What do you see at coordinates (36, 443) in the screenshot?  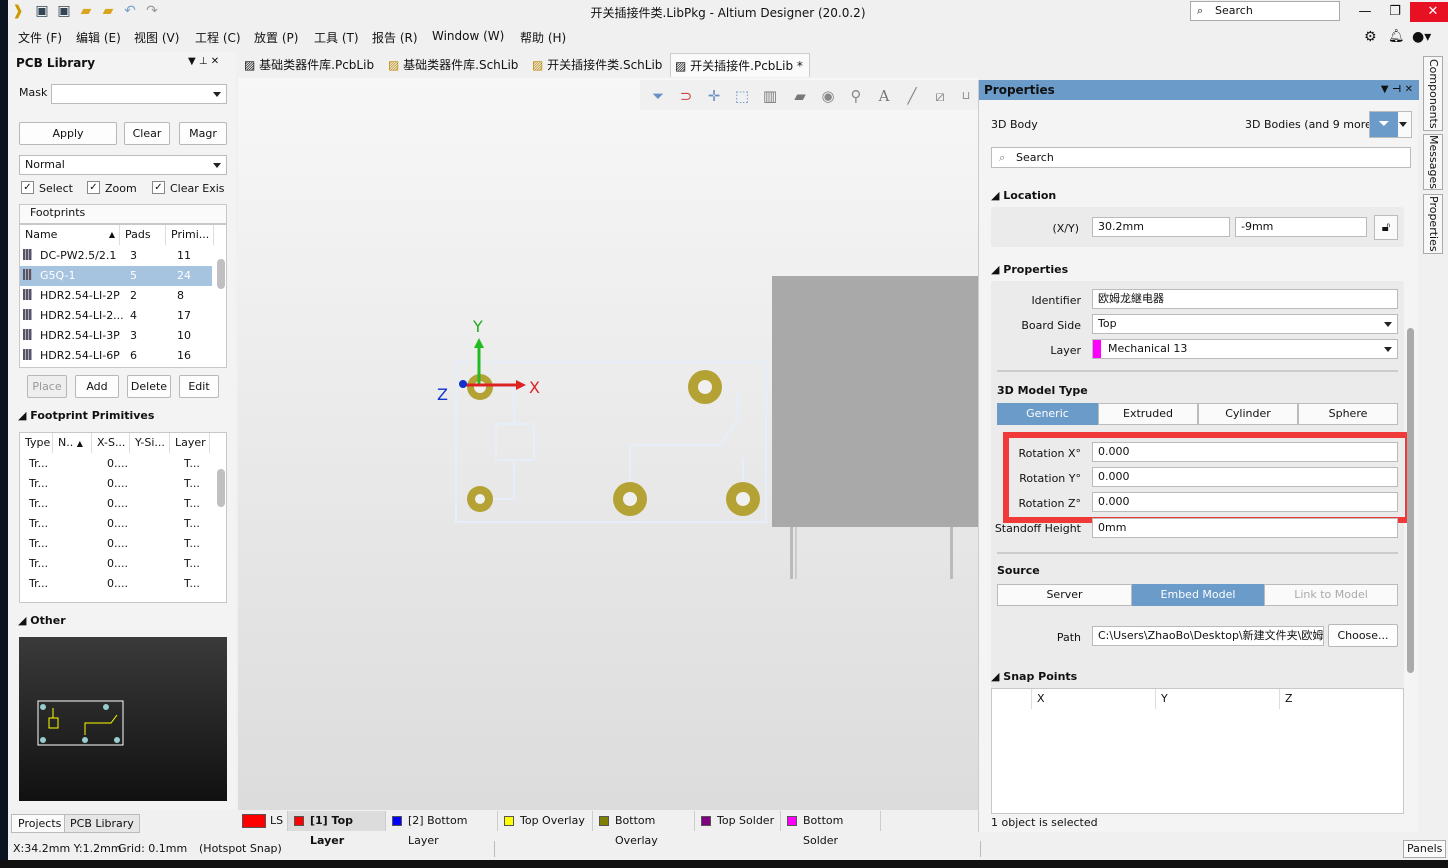 I see `col-type: Type` at bounding box center [36, 443].